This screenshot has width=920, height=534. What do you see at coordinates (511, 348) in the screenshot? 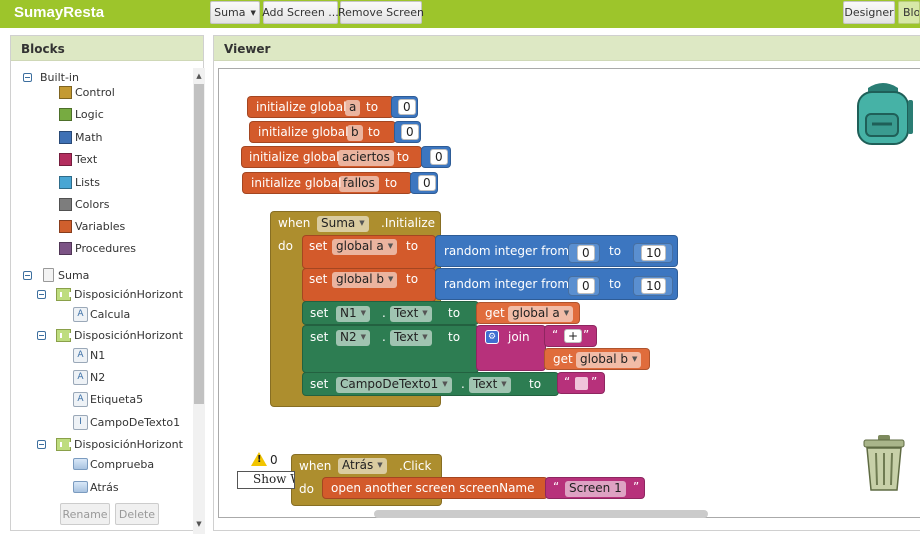
I see `join-block: ⚙ join` at bounding box center [511, 348].